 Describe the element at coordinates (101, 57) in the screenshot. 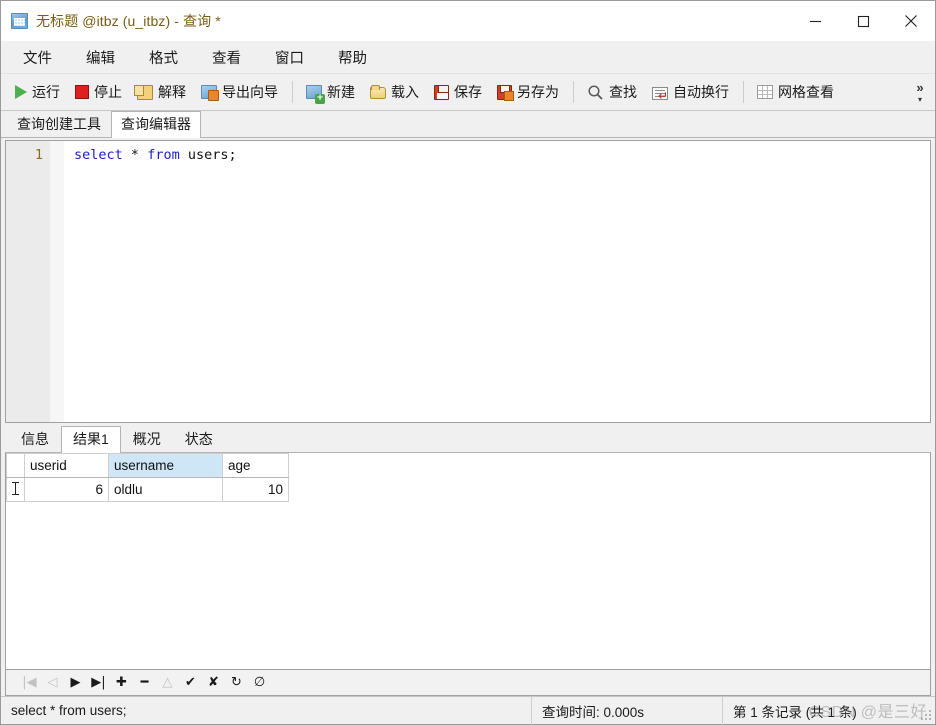

I see `menu-edit: 编辑` at that location.